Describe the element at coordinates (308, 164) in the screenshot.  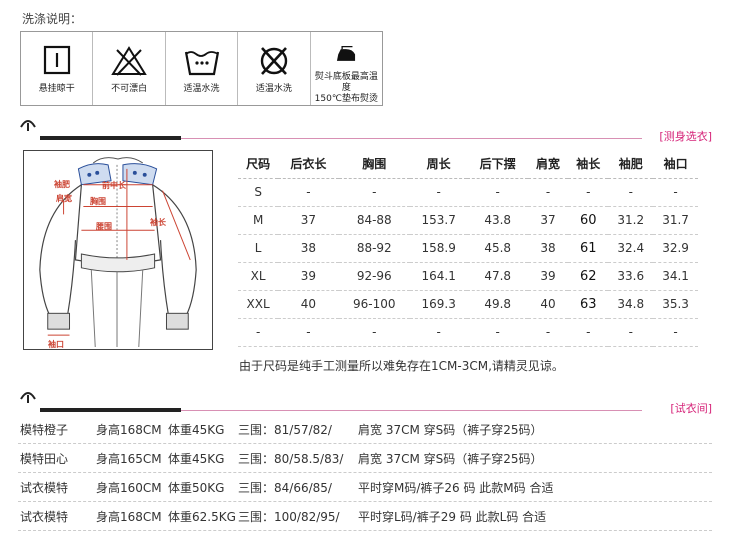
I see `col-back-length: 后衣长` at that location.